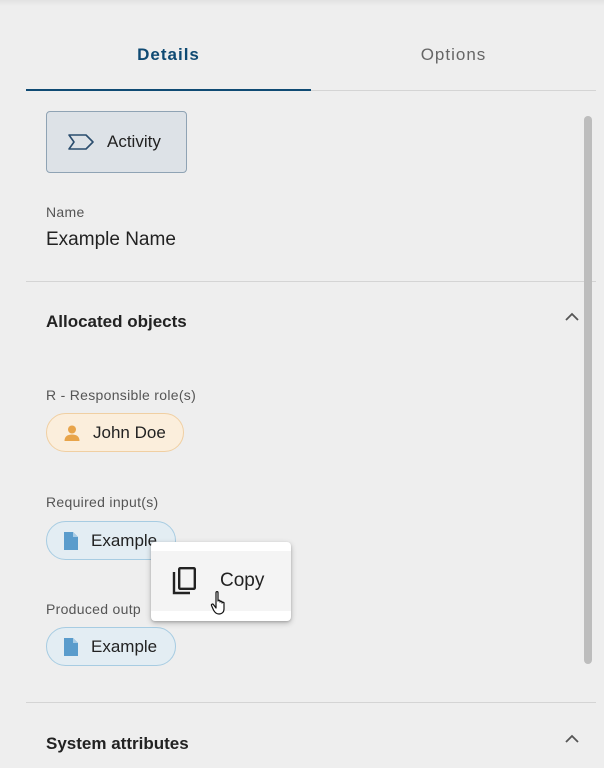 This screenshot has height=768, width=604. Describe the element at coordinates (134, 141) in the screenshot. I see `element-type-label: Activity` at that location.